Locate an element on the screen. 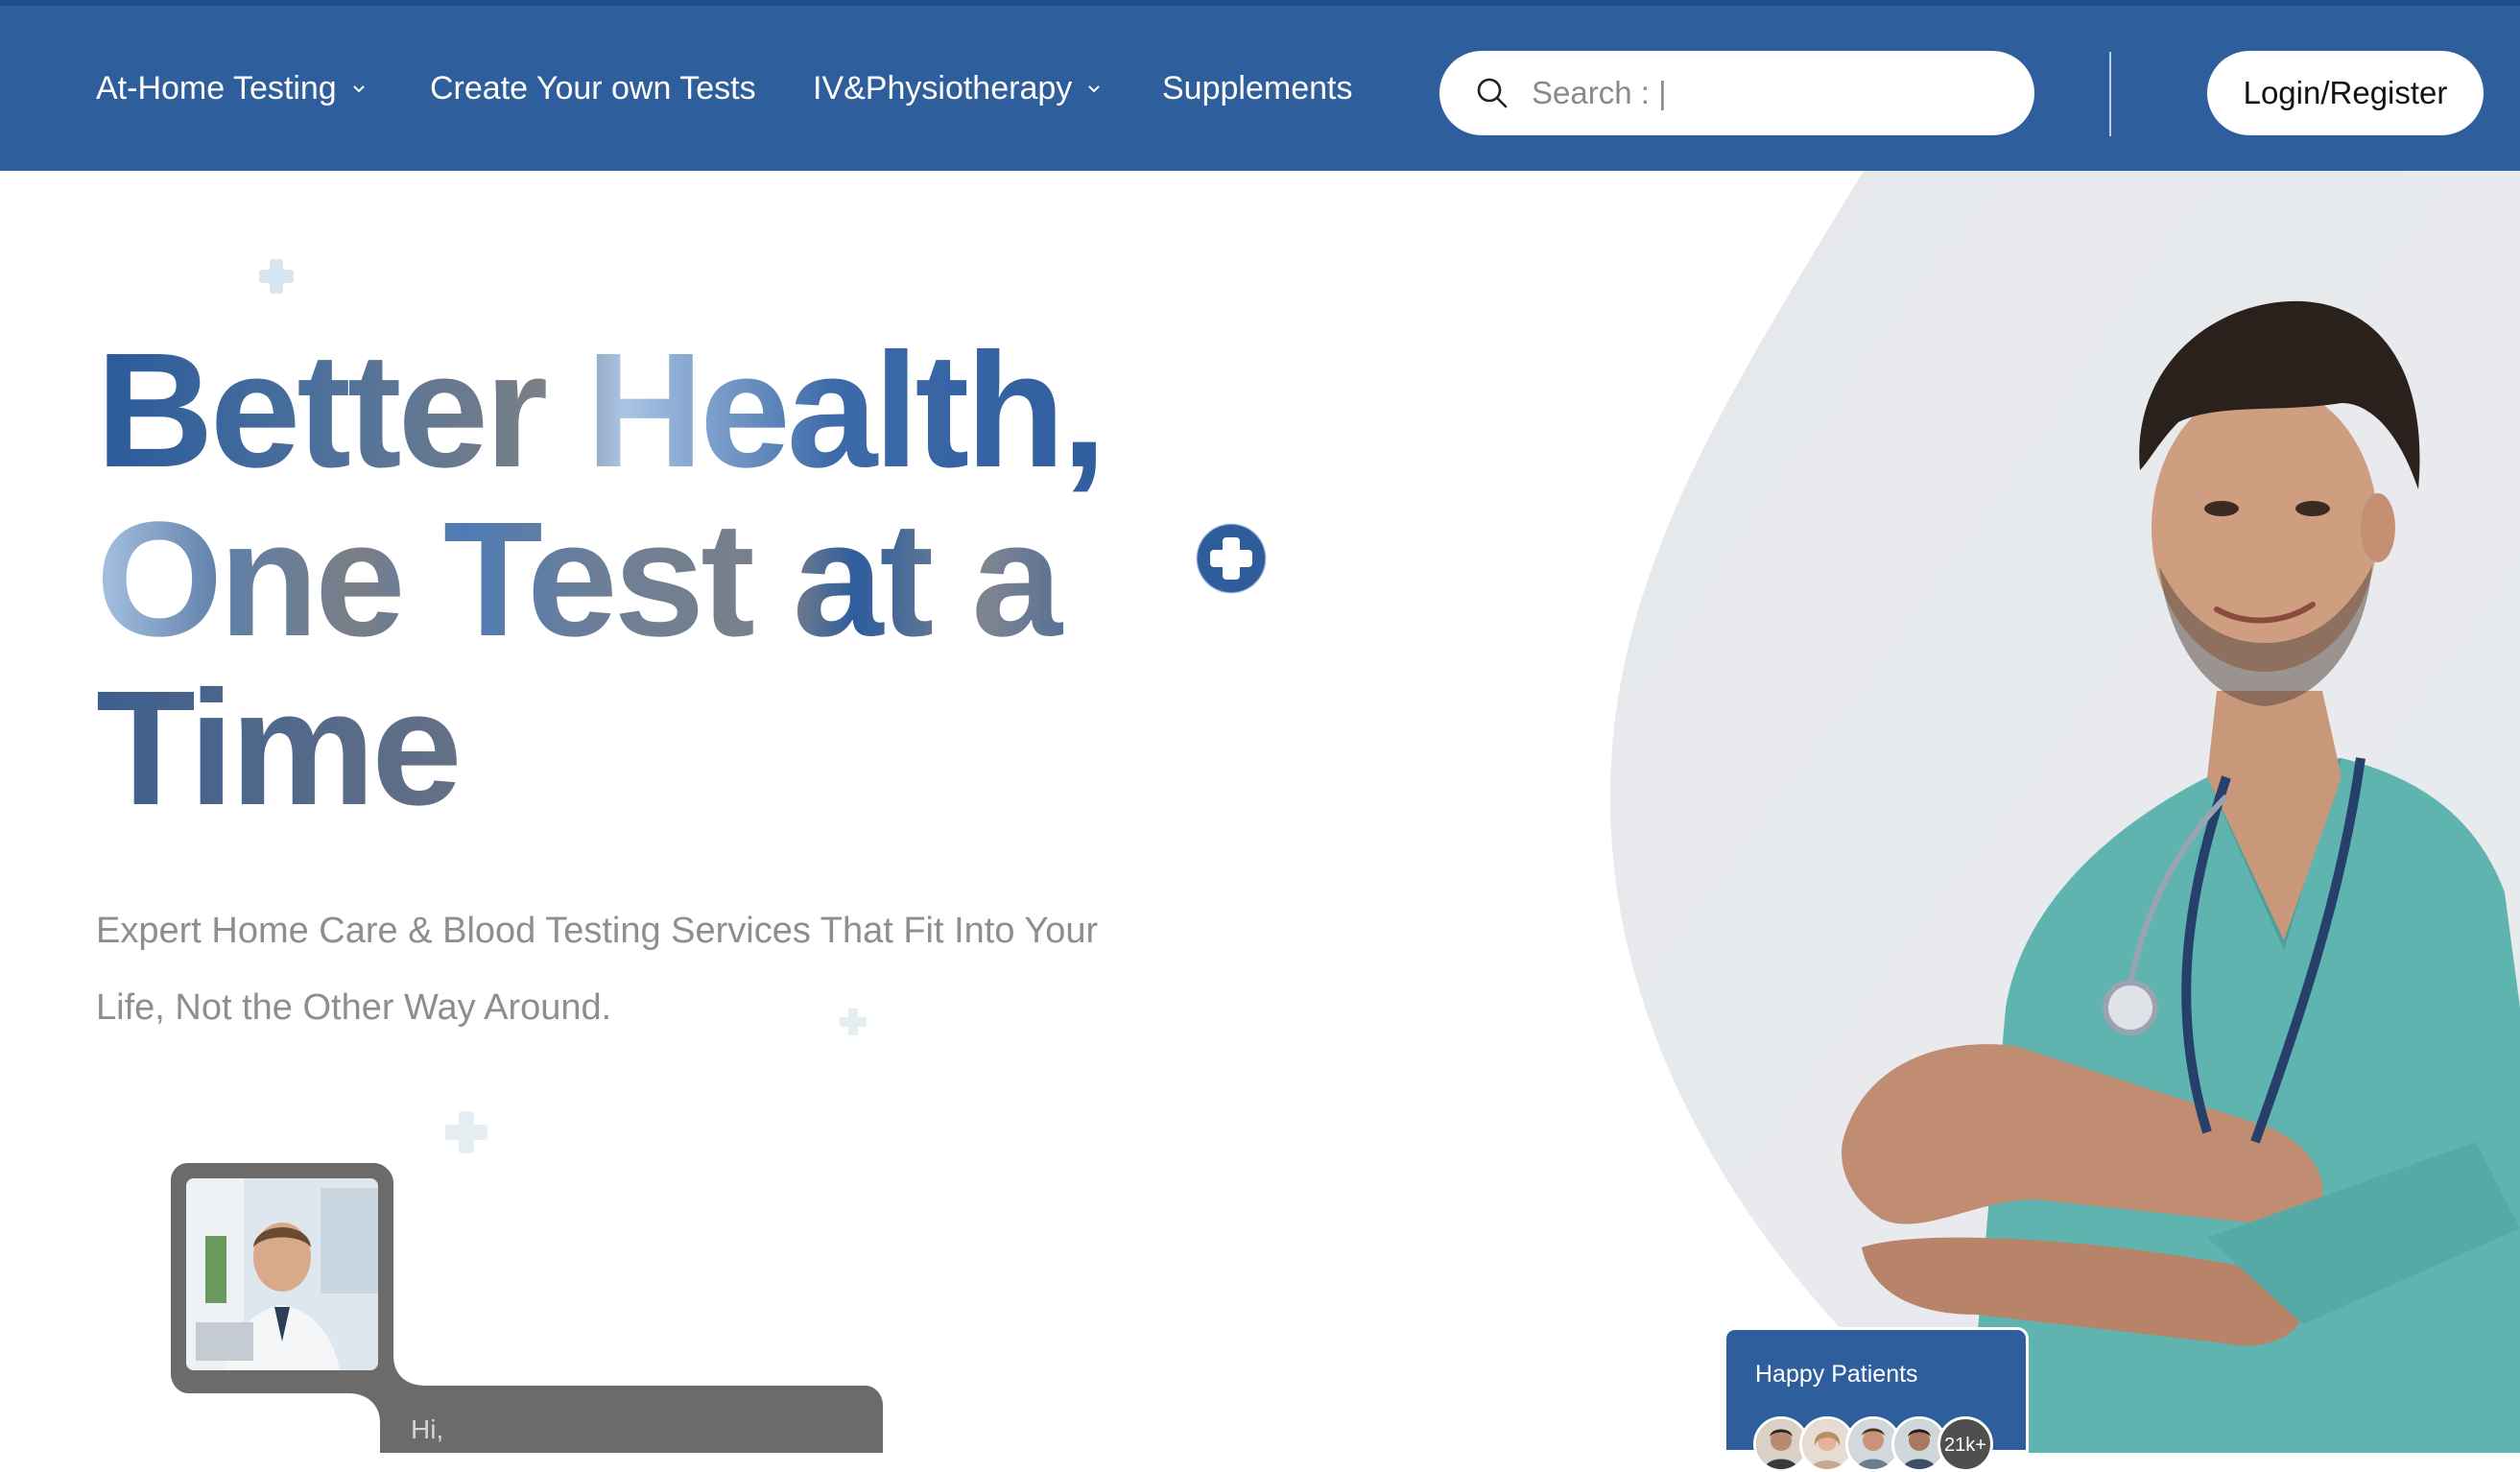  happy-patients-label: Happy Patients is located at coordinates (1837, 1375).